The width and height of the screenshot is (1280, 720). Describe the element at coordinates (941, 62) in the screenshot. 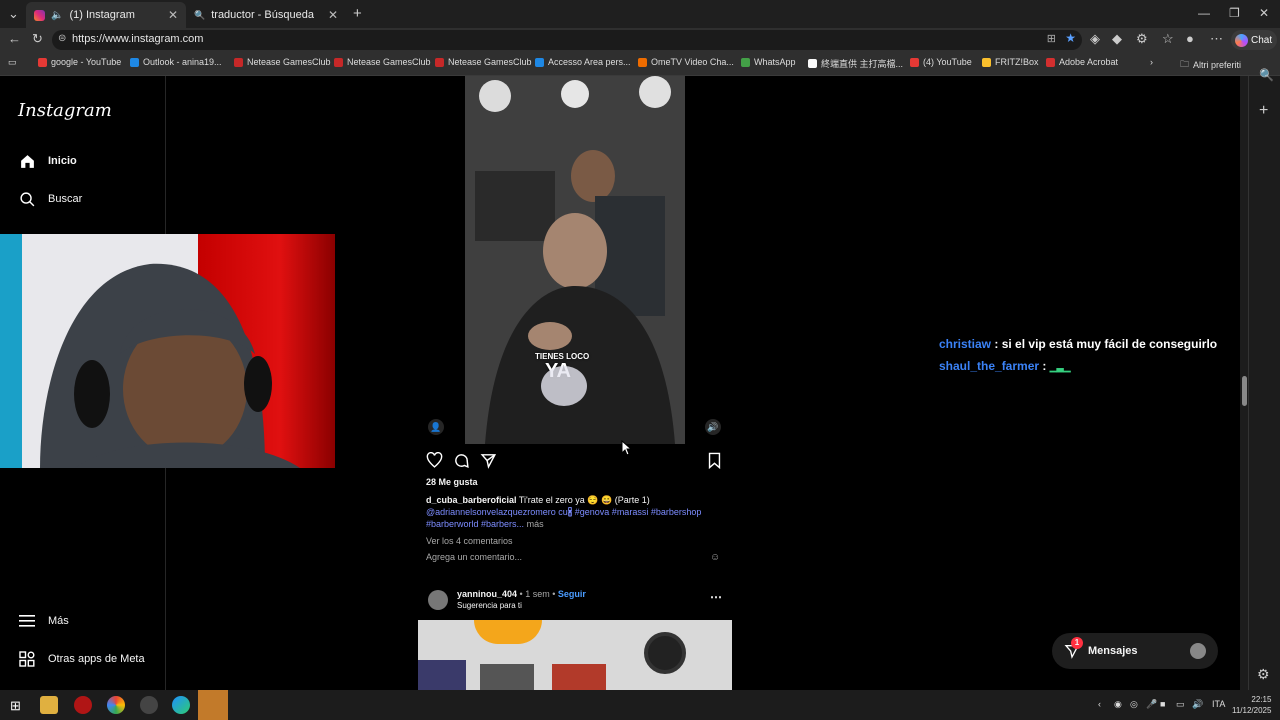

I see `bookmark-item: (4) YouTube` at that location.